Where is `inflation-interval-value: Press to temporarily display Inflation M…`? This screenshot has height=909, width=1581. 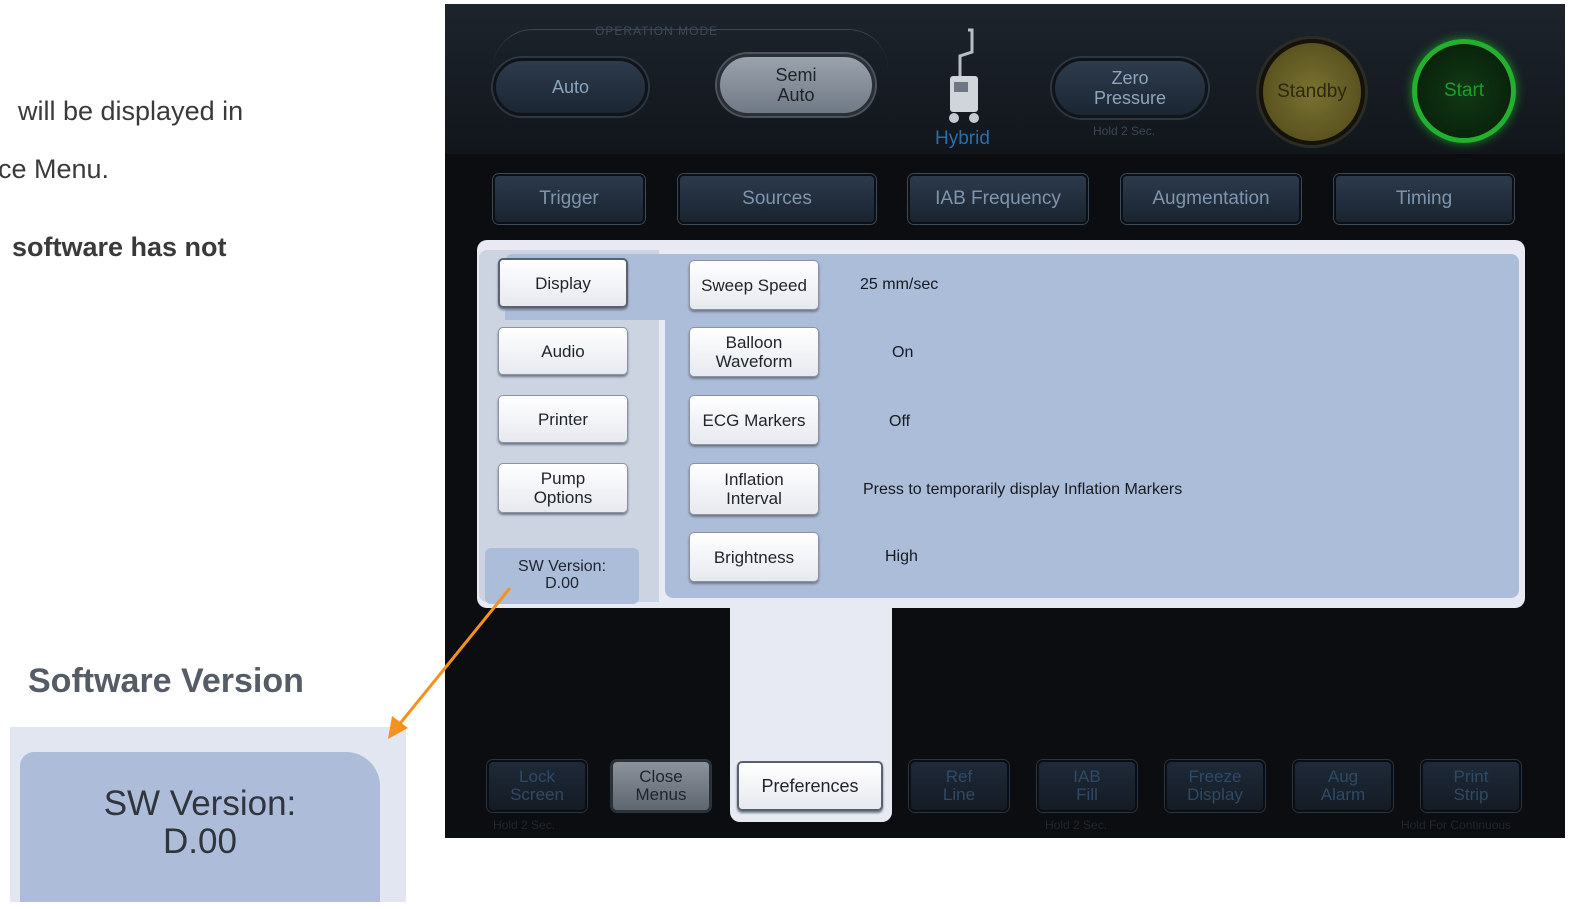
inflation-interval-value: Press to temporarily display Inflation M… is located at coordinates (1023, 489).